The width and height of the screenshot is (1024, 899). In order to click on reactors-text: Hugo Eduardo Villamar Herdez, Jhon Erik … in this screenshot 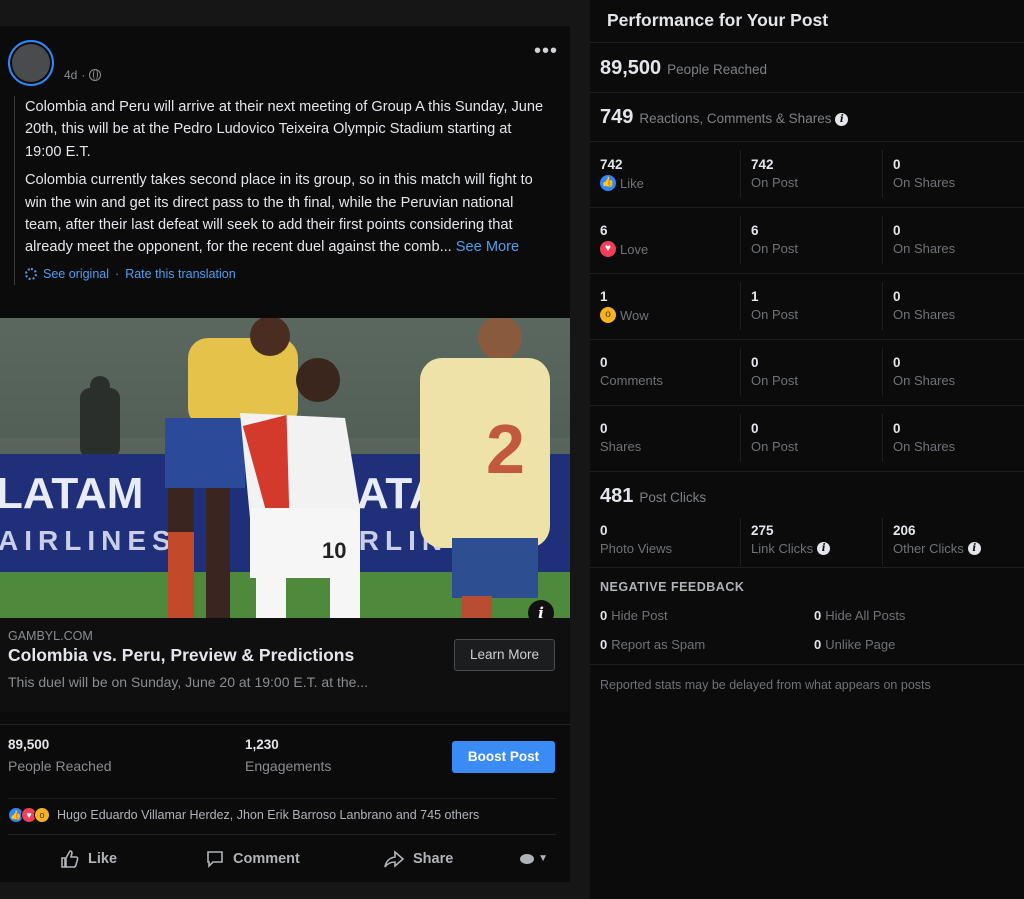, I will do `click(268, 815)`.